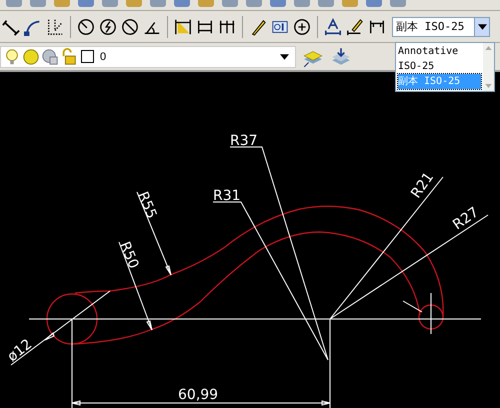 The image size is (500, 408). Describe the element at coordinates (227, 27) in the screenshot. I see `bars-icon` at that location.